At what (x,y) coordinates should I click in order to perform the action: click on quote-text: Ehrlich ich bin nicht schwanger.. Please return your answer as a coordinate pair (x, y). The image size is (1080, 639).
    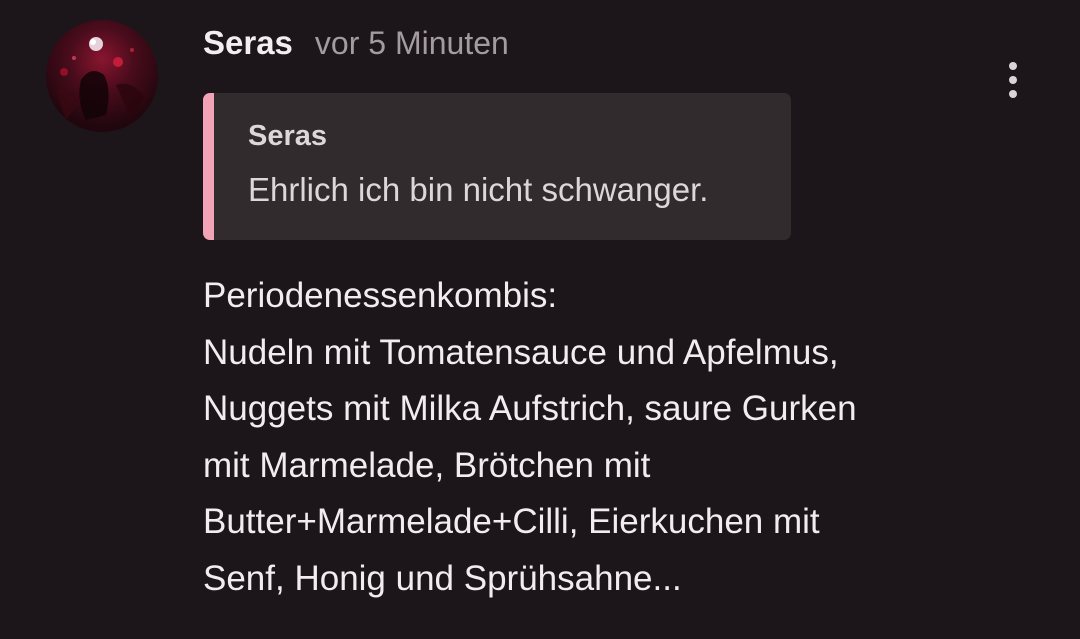
    Looking at the image, I should click on (478, 189).